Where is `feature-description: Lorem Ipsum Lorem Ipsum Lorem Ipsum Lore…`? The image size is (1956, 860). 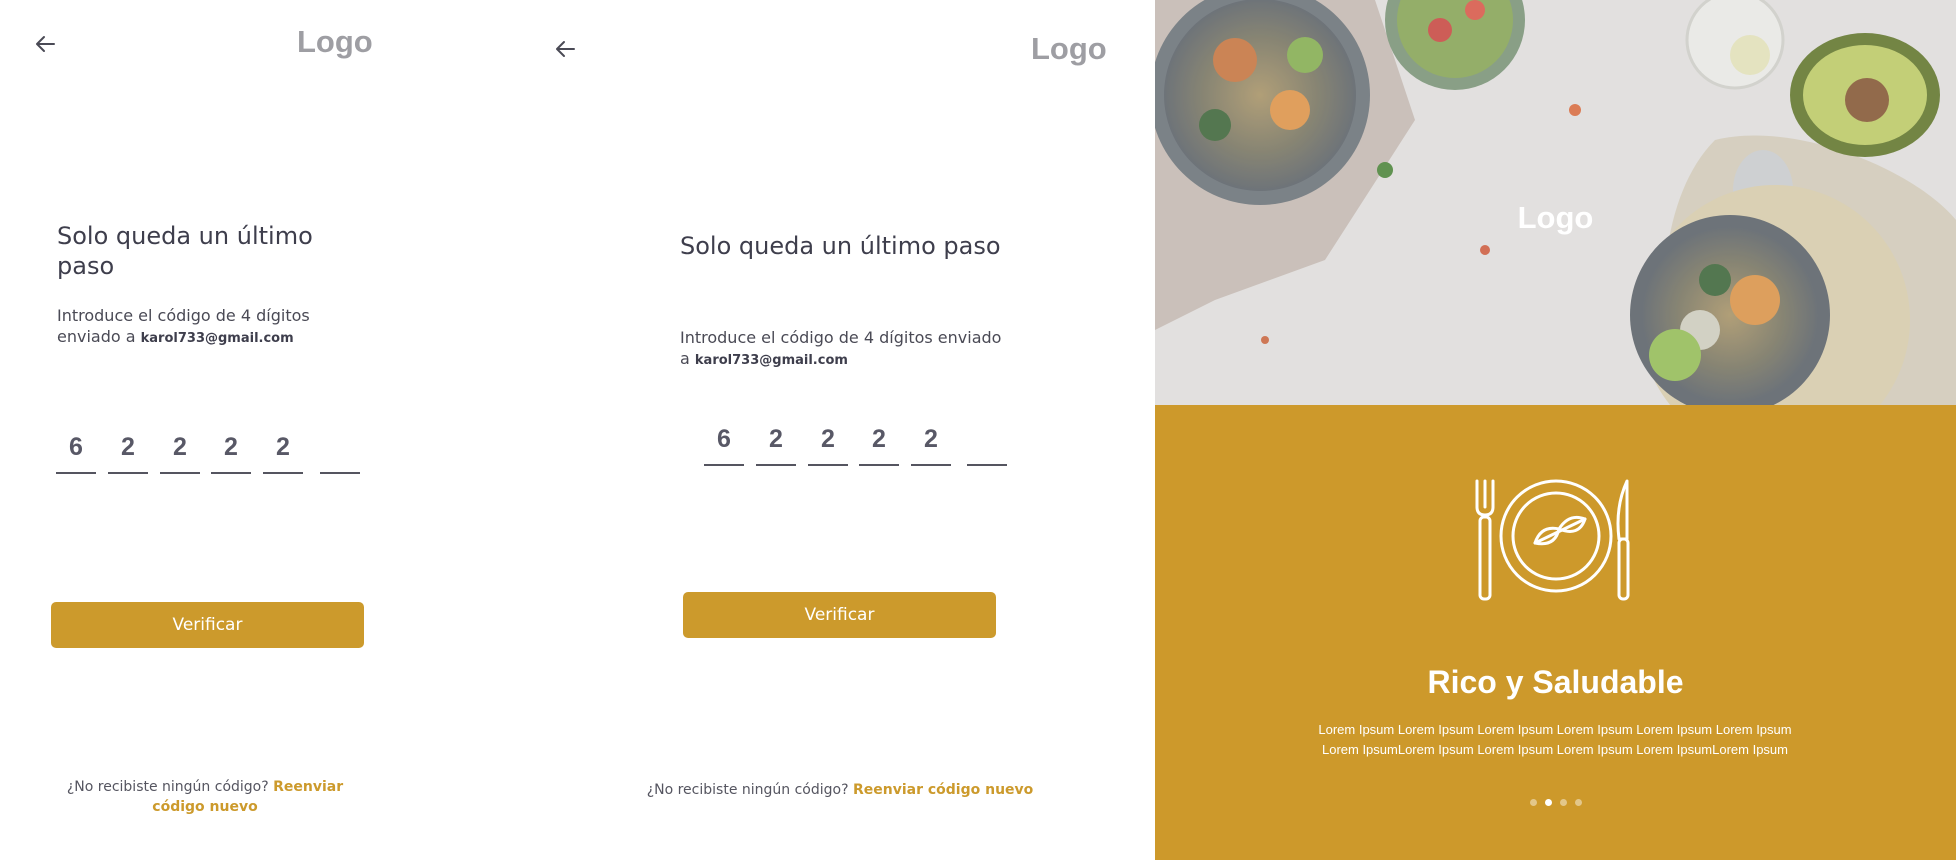 feature-description: Lorem Ipsum Lorem Ipsum Lorem Ipsum Lore… is located at coordinates (1555, 739).